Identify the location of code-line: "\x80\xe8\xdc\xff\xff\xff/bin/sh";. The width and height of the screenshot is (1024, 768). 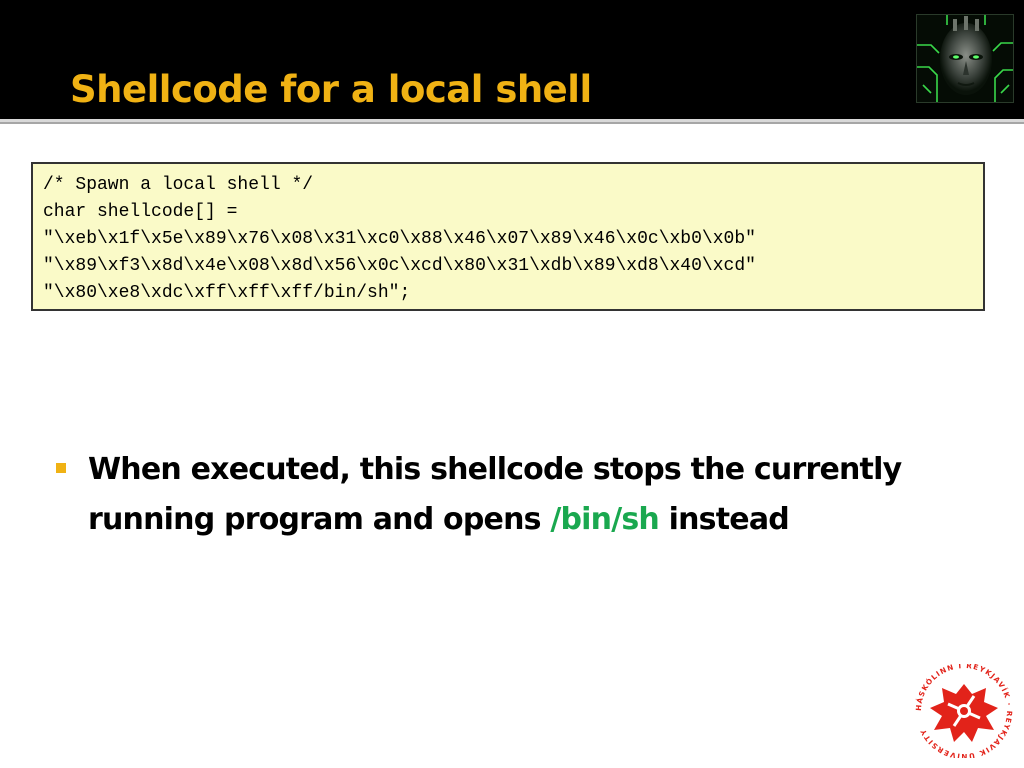
(227, 293).